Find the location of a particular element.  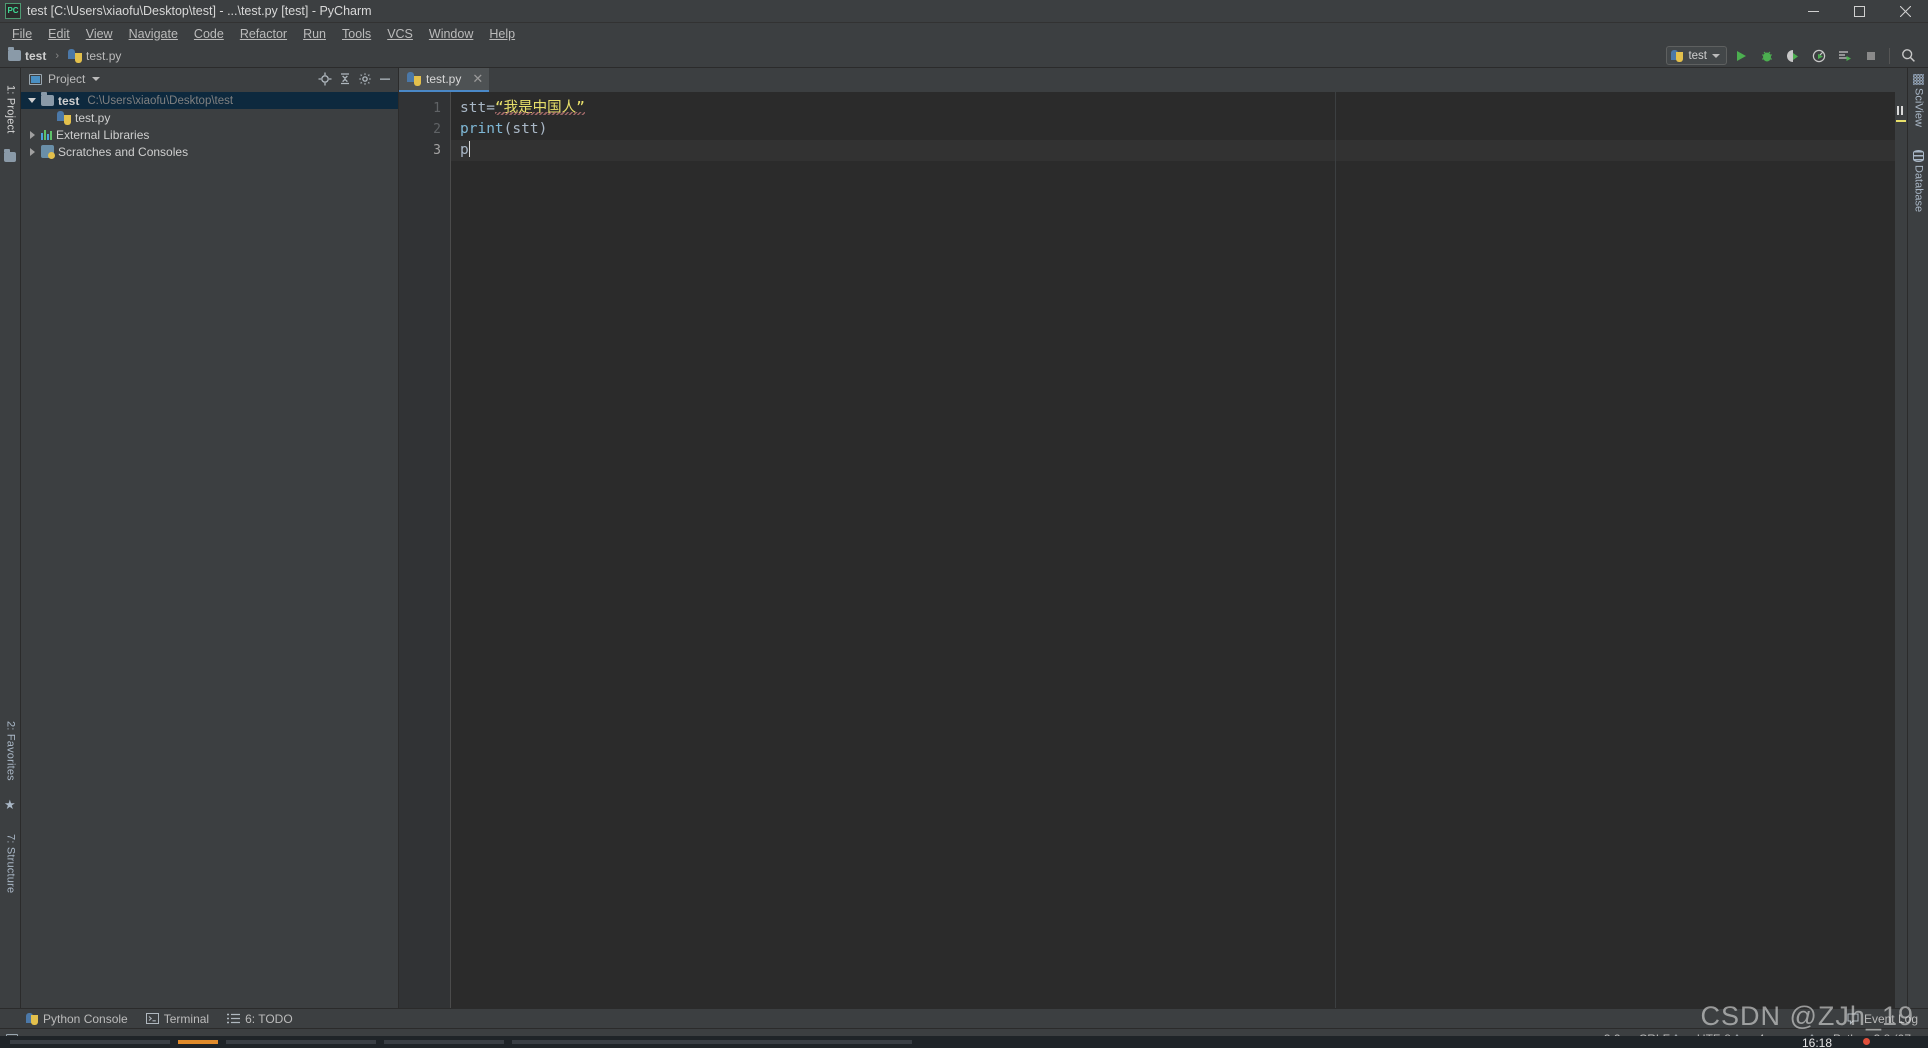

window-controls is located at coordinates (1859, 11).